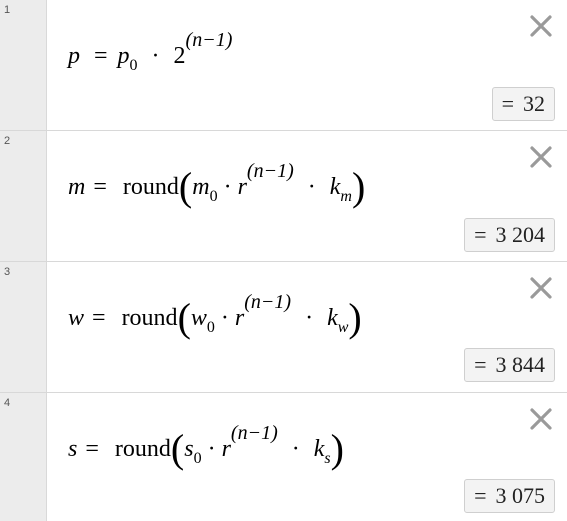 The image size is (567, 521). What do you see at coordinates (7, 272) in the screenshot?
I see `expression-number: 3` at bounding box center [7, 272].